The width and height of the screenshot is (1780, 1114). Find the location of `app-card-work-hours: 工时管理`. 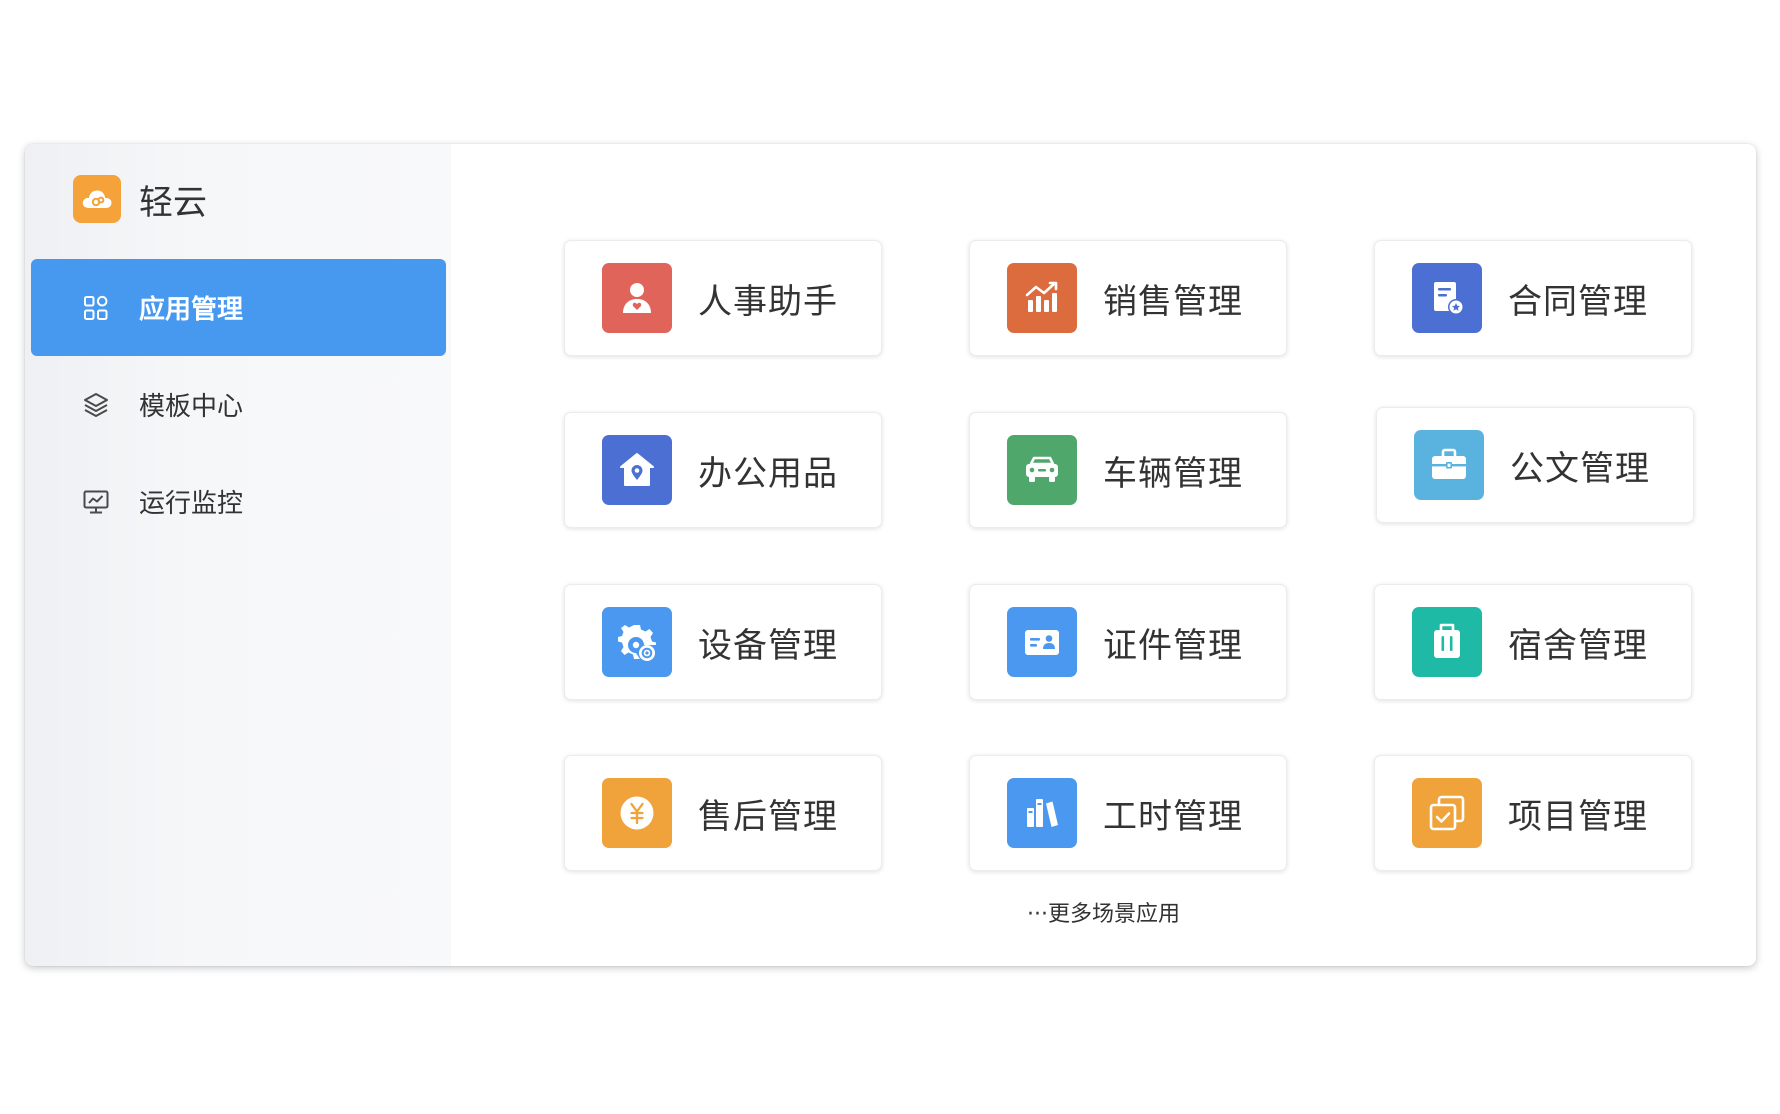

app-card-work-hours: 工时管理 is located at coordinates (1128, 813).